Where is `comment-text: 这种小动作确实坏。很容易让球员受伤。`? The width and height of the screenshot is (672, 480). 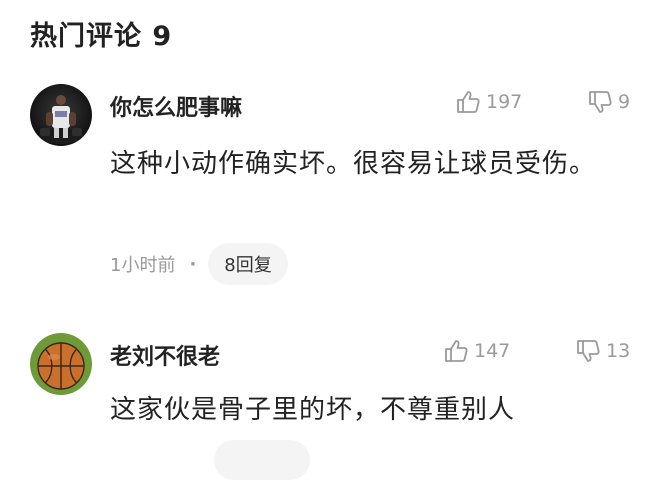
comment-text: 这种小动作确实坏。很容易让球员受伤。 is located at coordinates (353, 164).